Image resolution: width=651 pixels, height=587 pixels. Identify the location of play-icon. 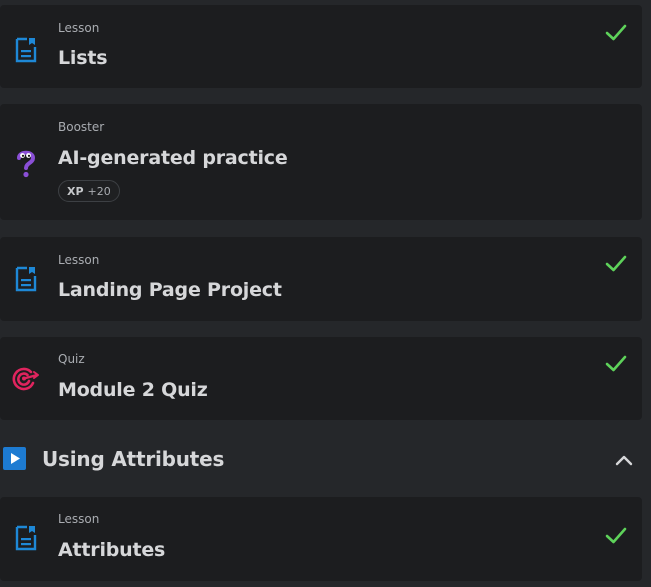
(14, 458).